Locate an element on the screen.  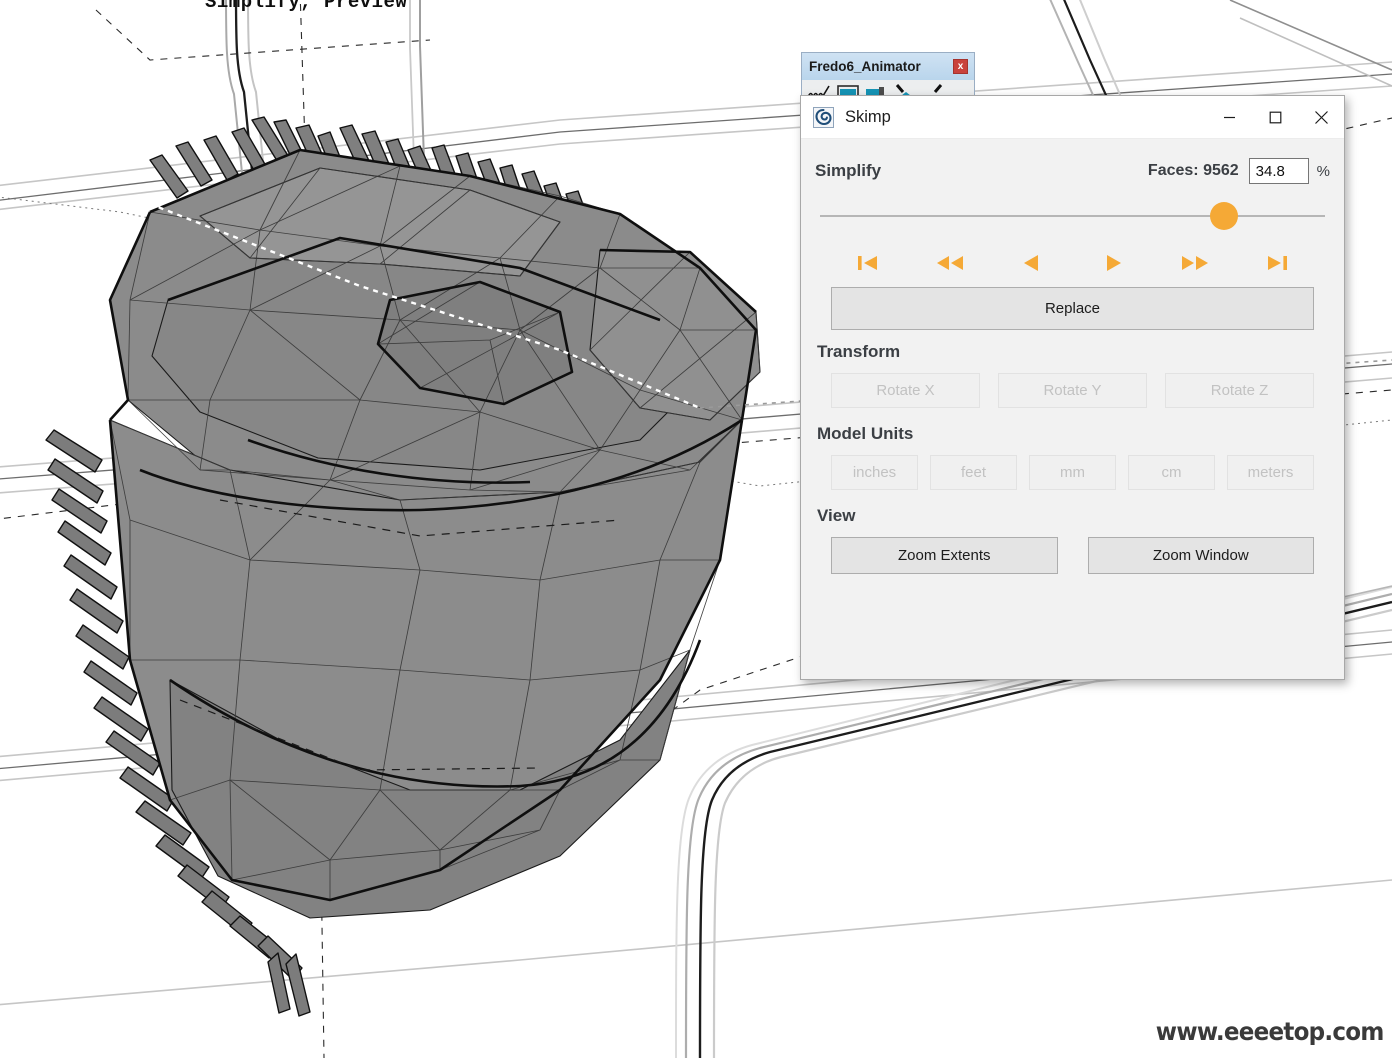
fast-forward-icon is located at coordinates (1195, 263).